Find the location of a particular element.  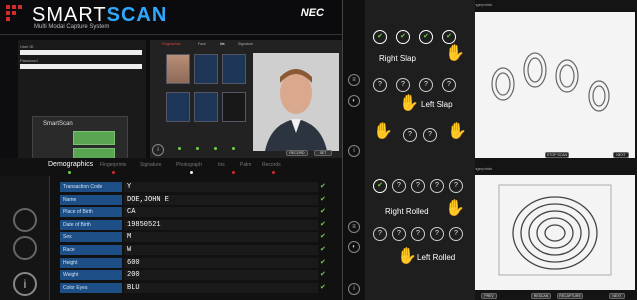

demographics-sidebar: i is located at coordinates (25, 238).